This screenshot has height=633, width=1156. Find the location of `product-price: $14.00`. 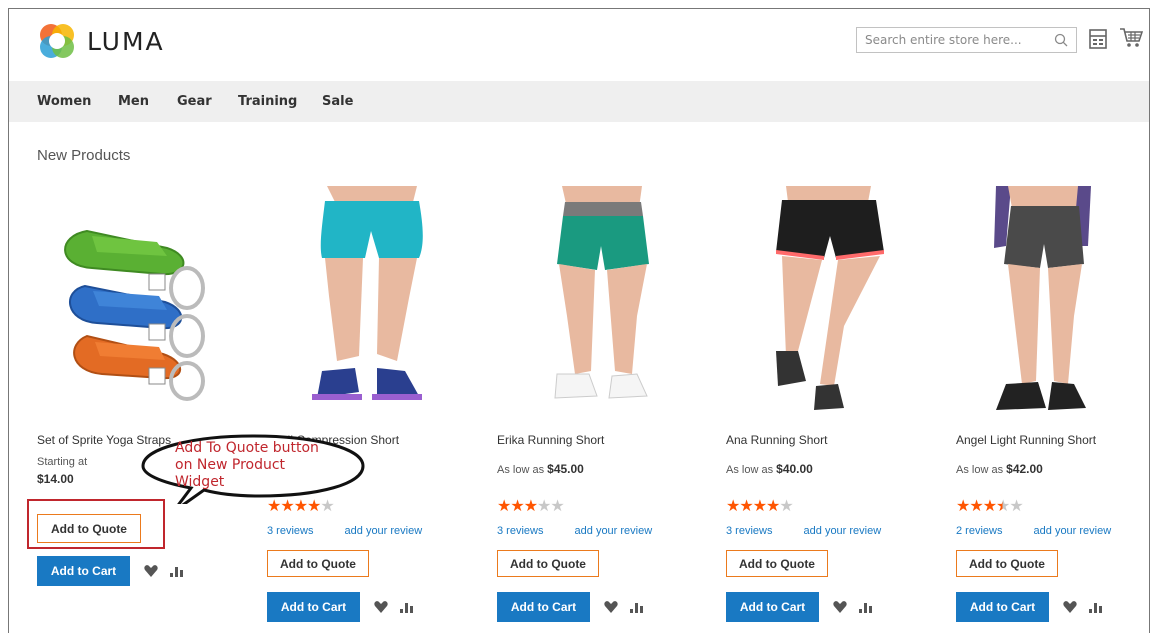

product-price: $14.00 is located at coordinates (55, 479).